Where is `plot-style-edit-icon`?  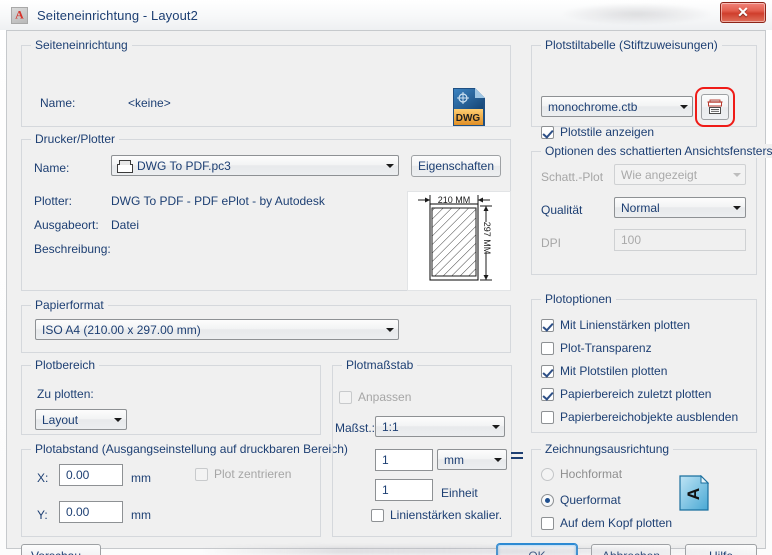
plot-style-edit-icon is located at coordinates (715, 106).